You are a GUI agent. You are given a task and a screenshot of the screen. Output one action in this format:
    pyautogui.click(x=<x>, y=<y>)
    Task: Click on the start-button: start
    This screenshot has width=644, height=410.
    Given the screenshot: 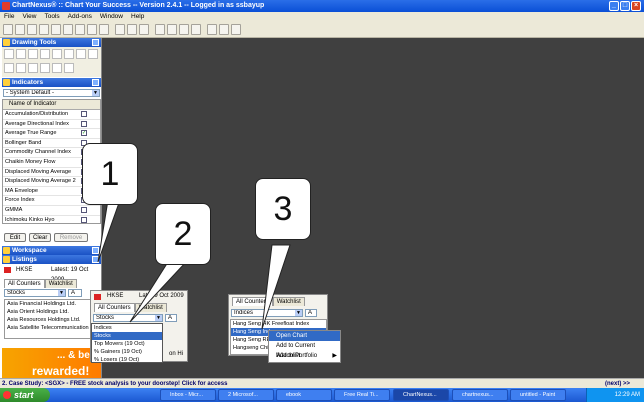 What is the action you would take?
    pyautogui.click(x=25, y=395)
    